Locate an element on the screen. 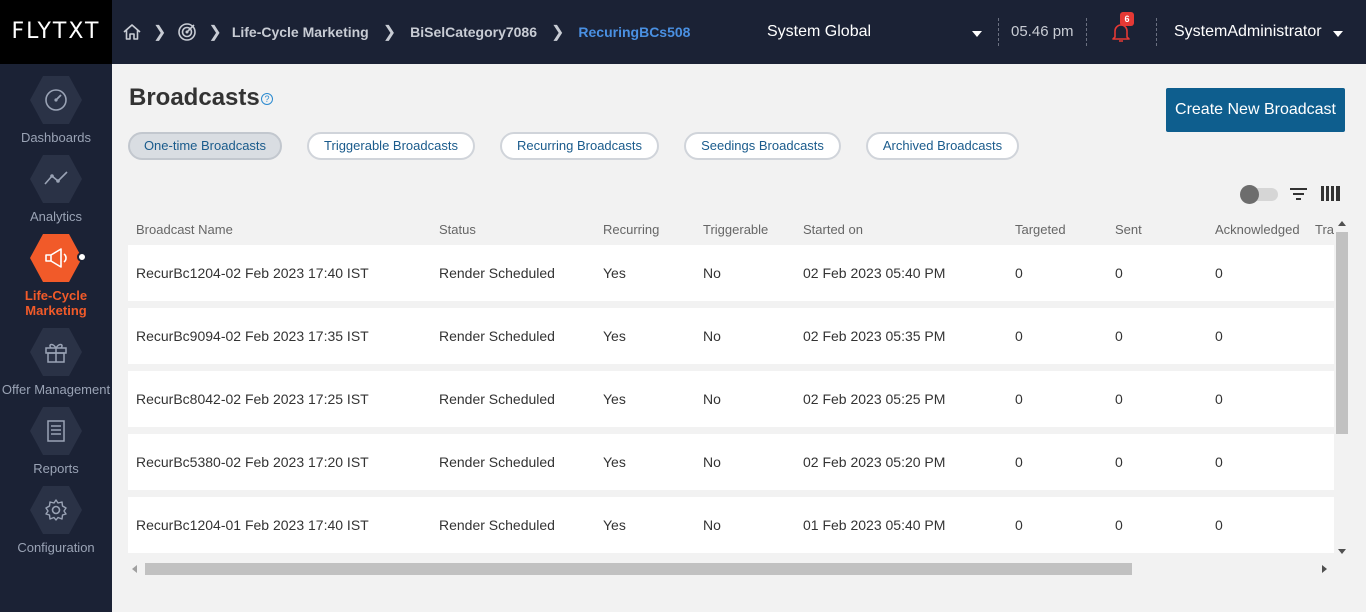 This screenshot has height=612, width=1366. column-header: Targeted is located at coordinates (1040, 229).